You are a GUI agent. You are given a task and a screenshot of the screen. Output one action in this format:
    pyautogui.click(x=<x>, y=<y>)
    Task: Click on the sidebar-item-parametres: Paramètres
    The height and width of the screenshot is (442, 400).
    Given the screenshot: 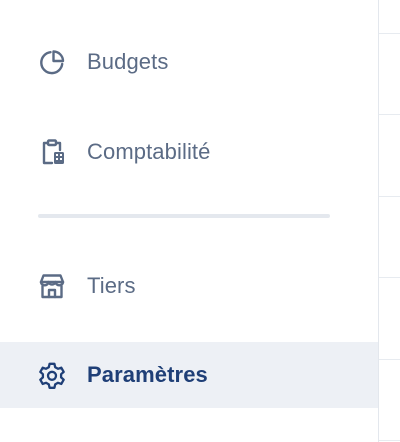 What is the action you would take?
    pyautogui.click(x=189, y=375)
    